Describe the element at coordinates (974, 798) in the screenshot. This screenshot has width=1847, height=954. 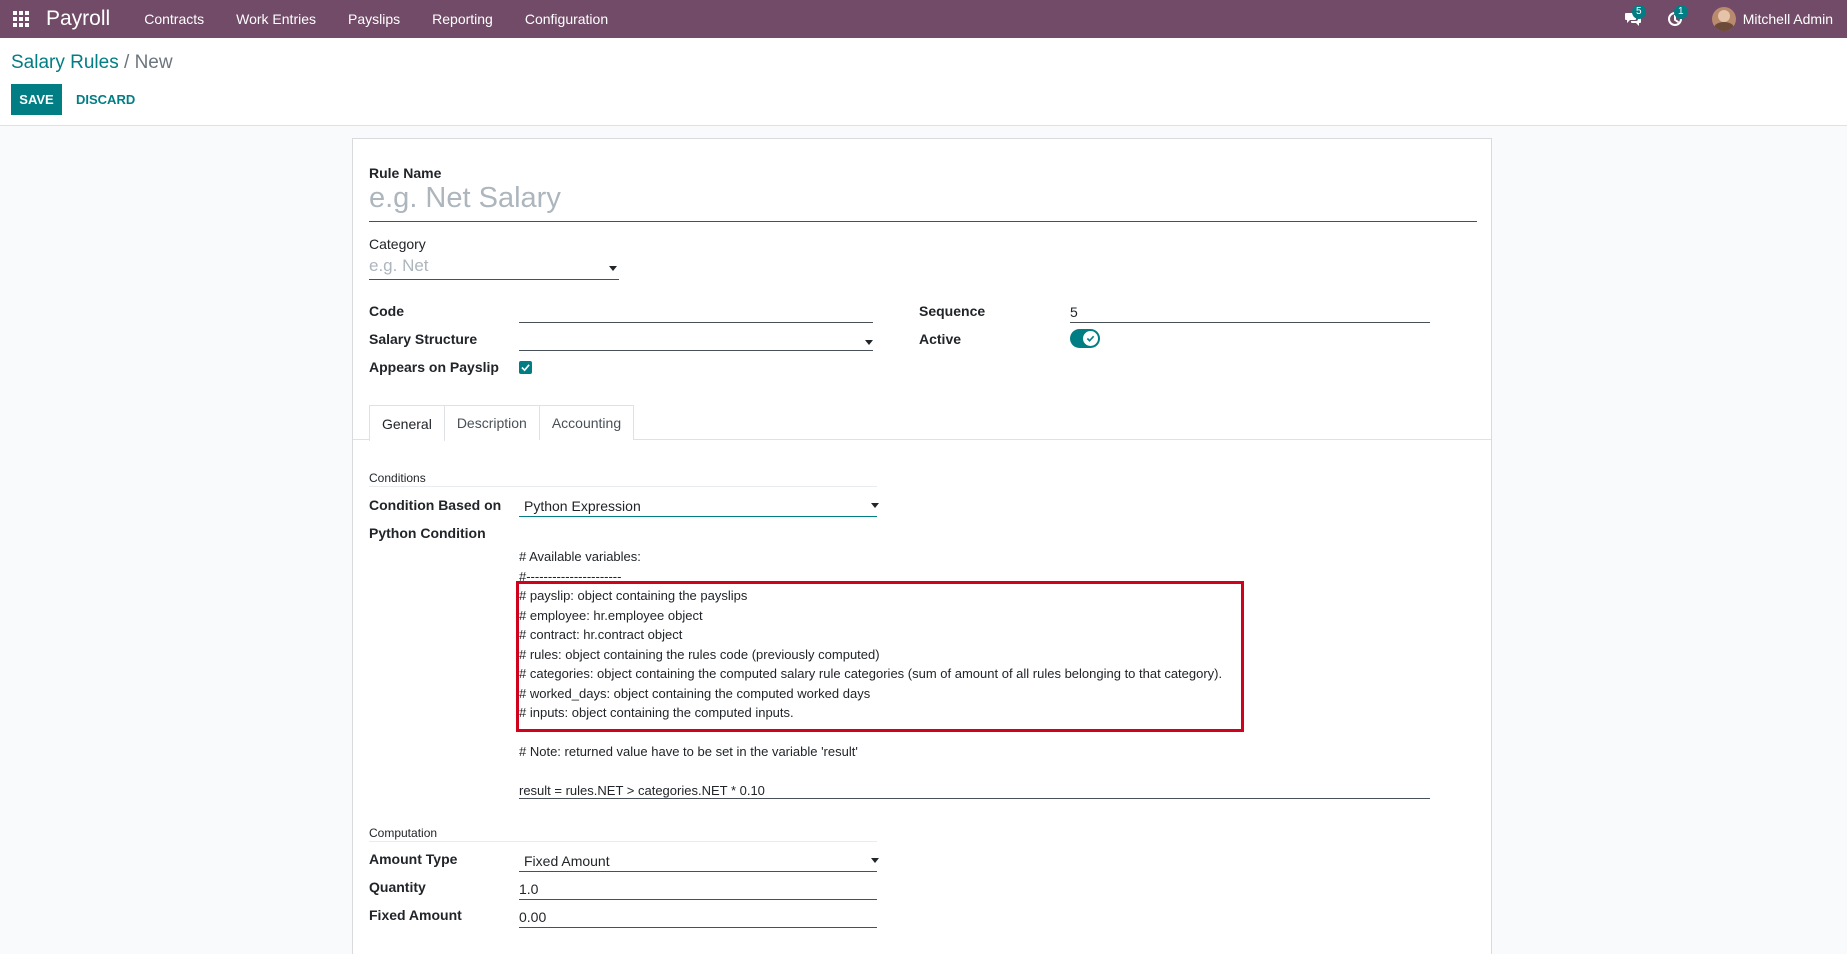
I see `python-condition-underline` at that location.